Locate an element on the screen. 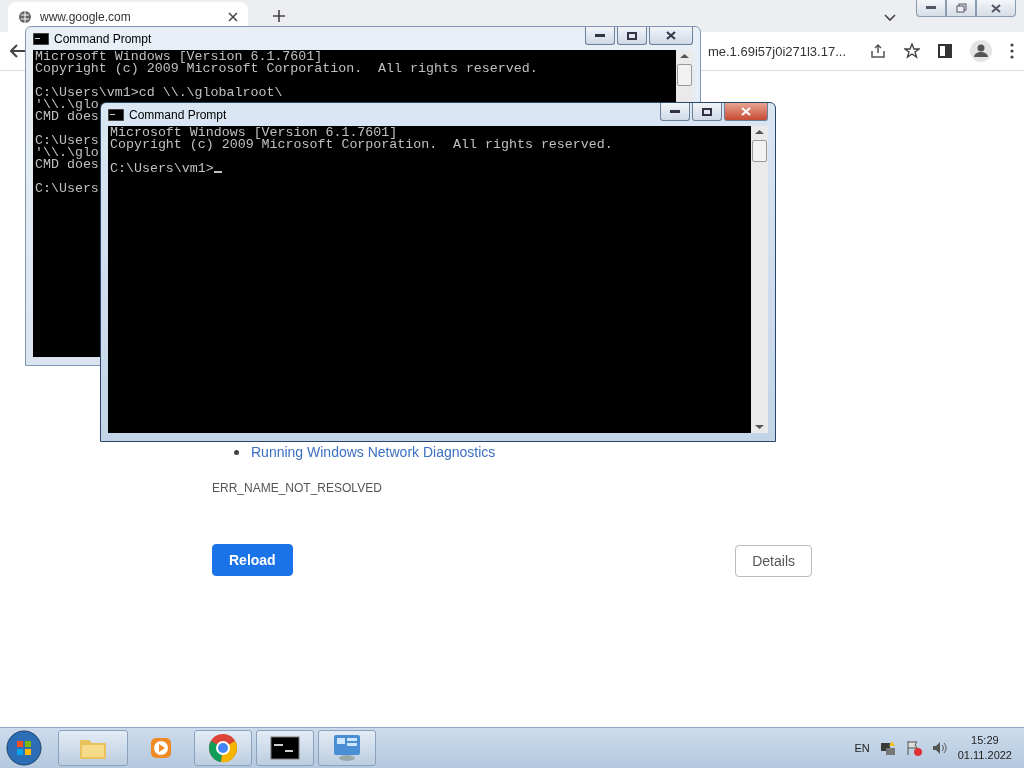 The image size is (1024, 768). restore-button is located at coordinates (961, 8).